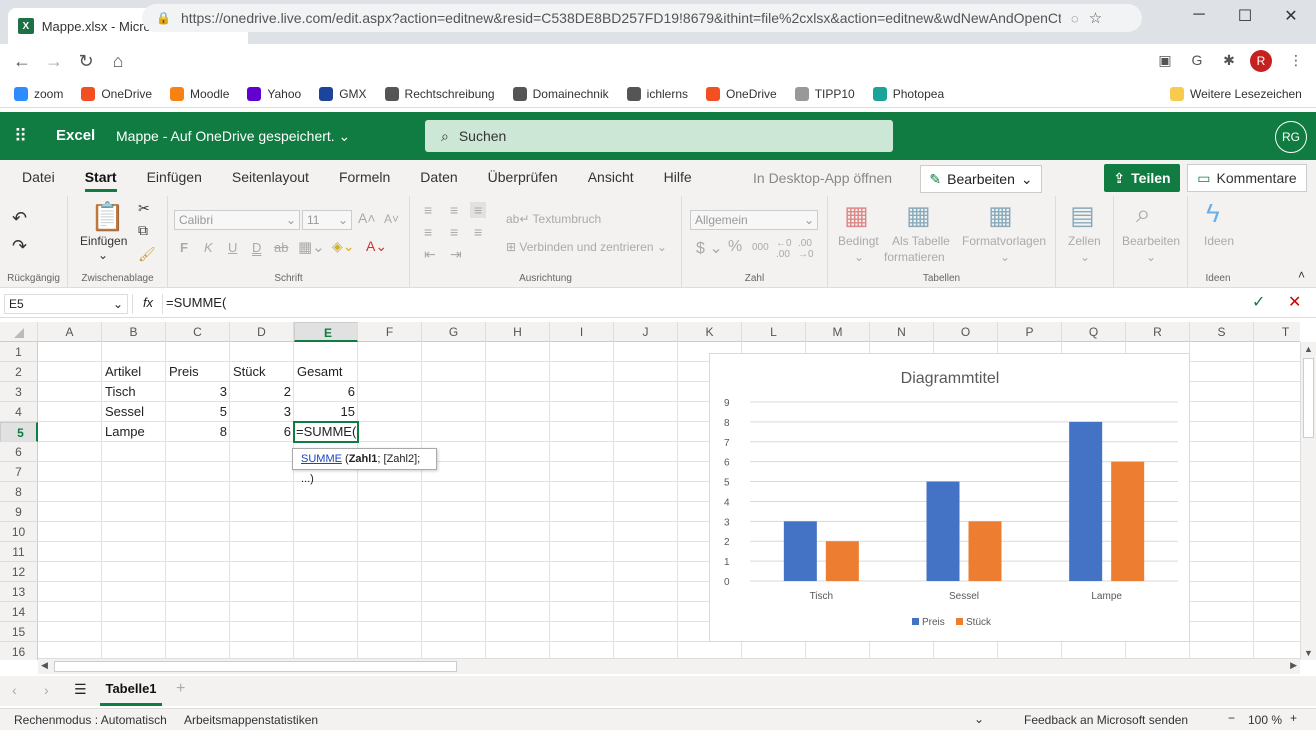  I want to click on ribbon-tab-4: Formeln, so click(364, 178).